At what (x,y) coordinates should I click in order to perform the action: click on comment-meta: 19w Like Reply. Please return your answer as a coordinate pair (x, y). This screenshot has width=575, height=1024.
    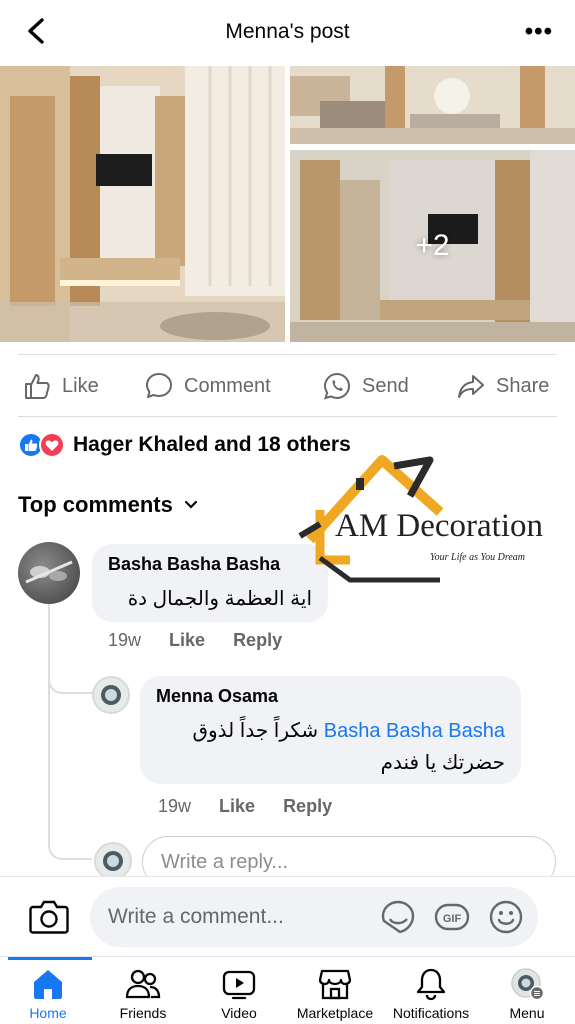
    Looking at the image, I should click on (195, 640).